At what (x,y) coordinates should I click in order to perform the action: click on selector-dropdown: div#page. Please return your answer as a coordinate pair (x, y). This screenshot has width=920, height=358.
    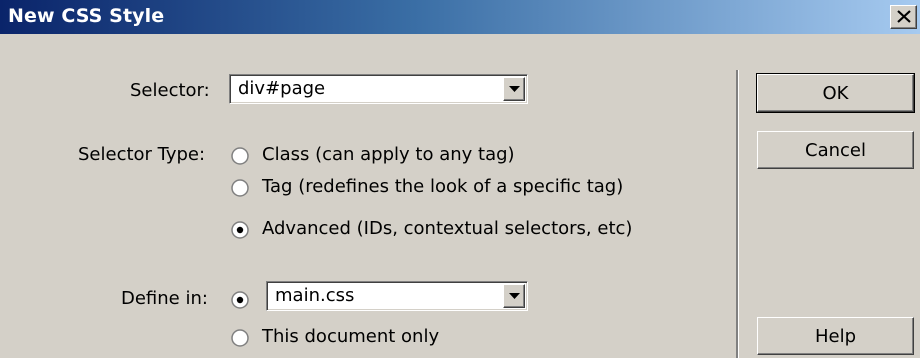
    Looking at the image, I should click on (378, 89).